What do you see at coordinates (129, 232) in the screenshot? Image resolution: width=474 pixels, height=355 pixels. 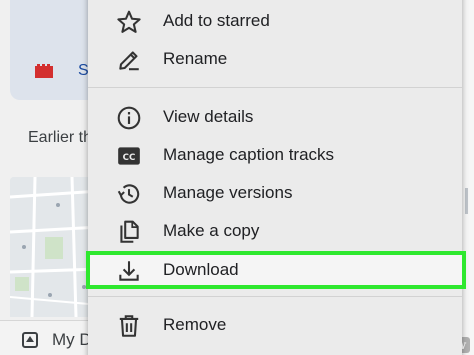 I see `copy-icon` at bounding box center [129, 232].